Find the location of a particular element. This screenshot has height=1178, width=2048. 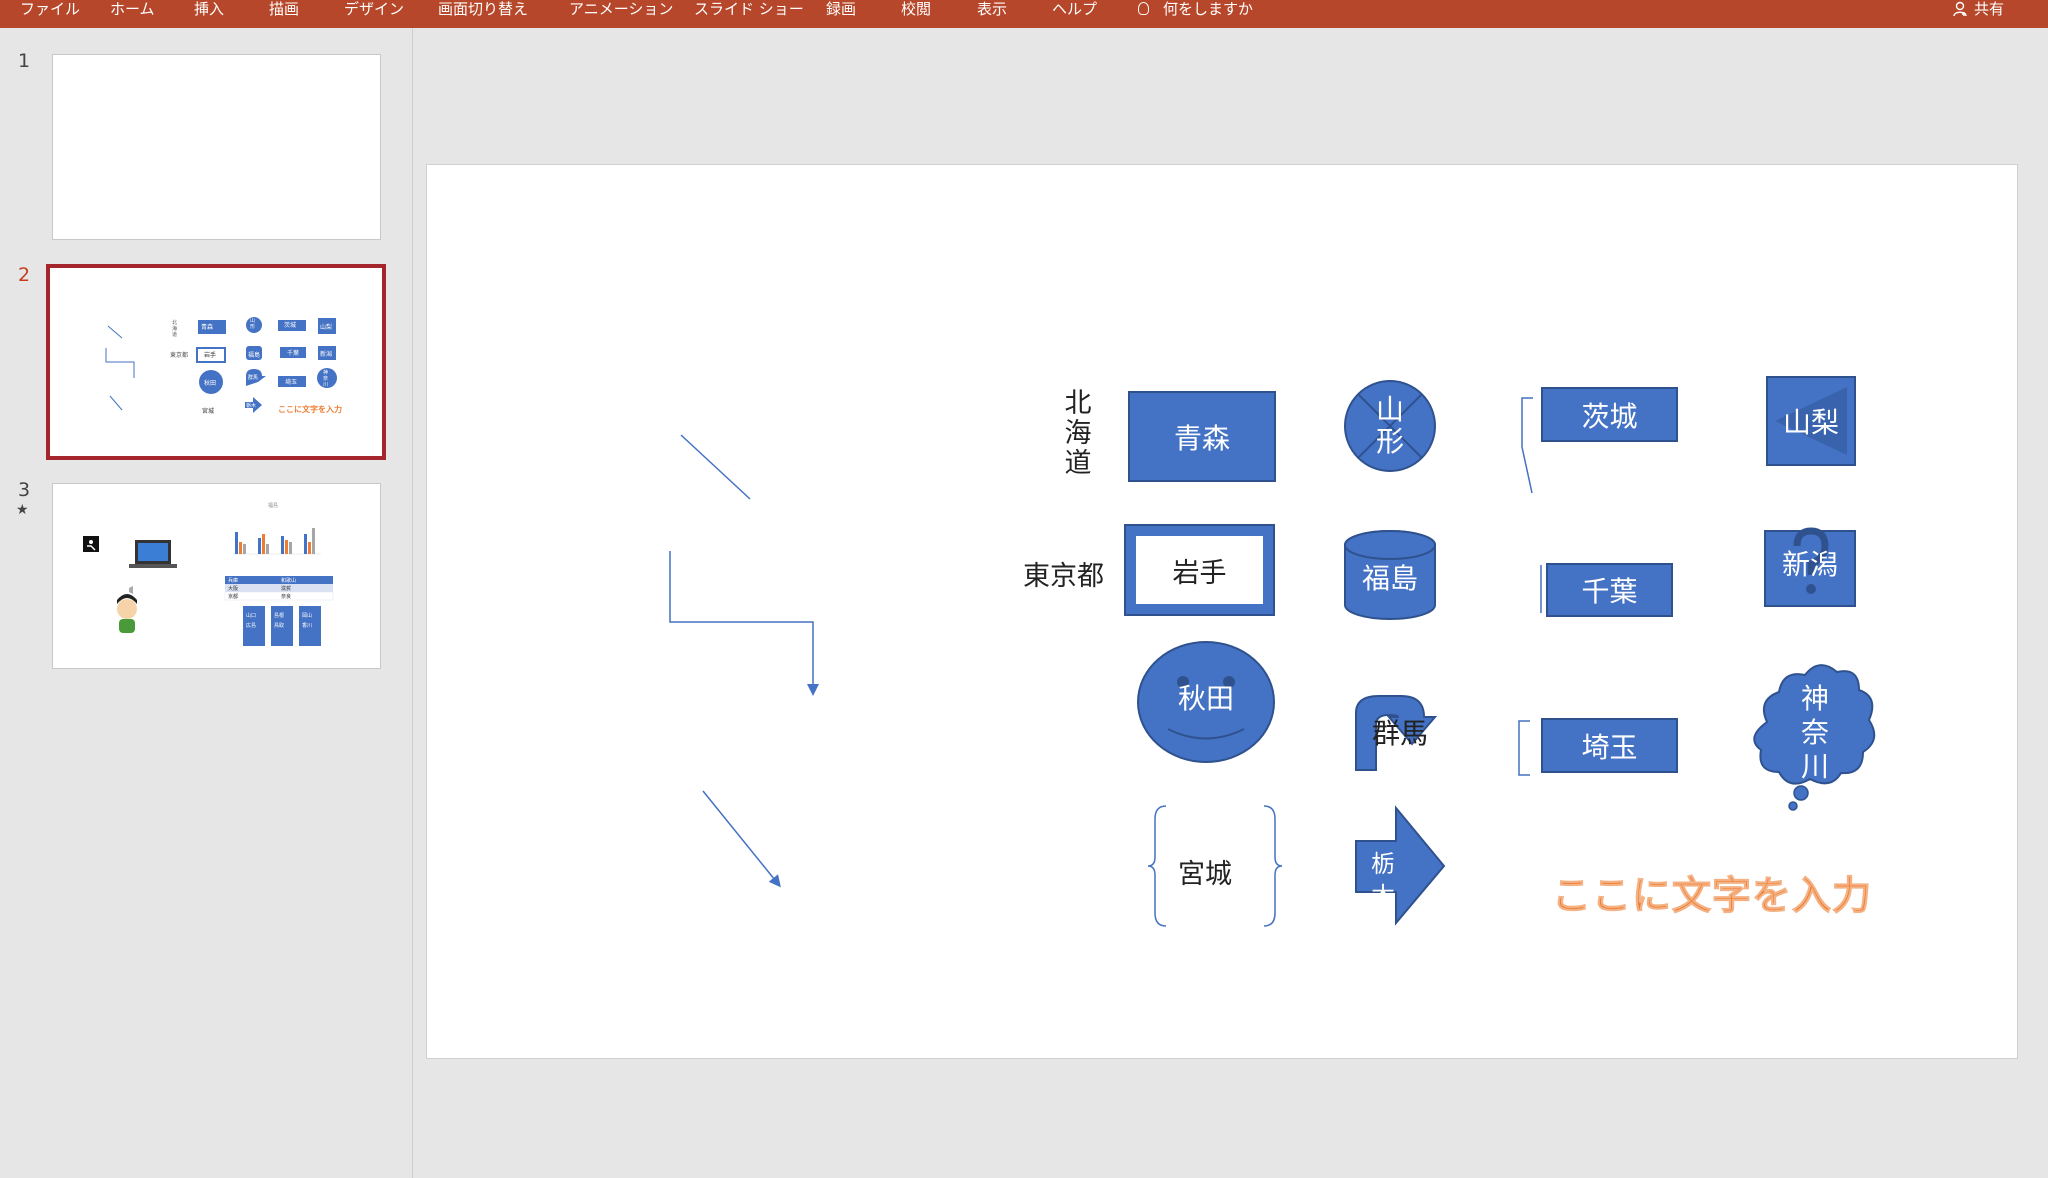

fukushima-text: 福島 is located at coordinates (1390, 577).